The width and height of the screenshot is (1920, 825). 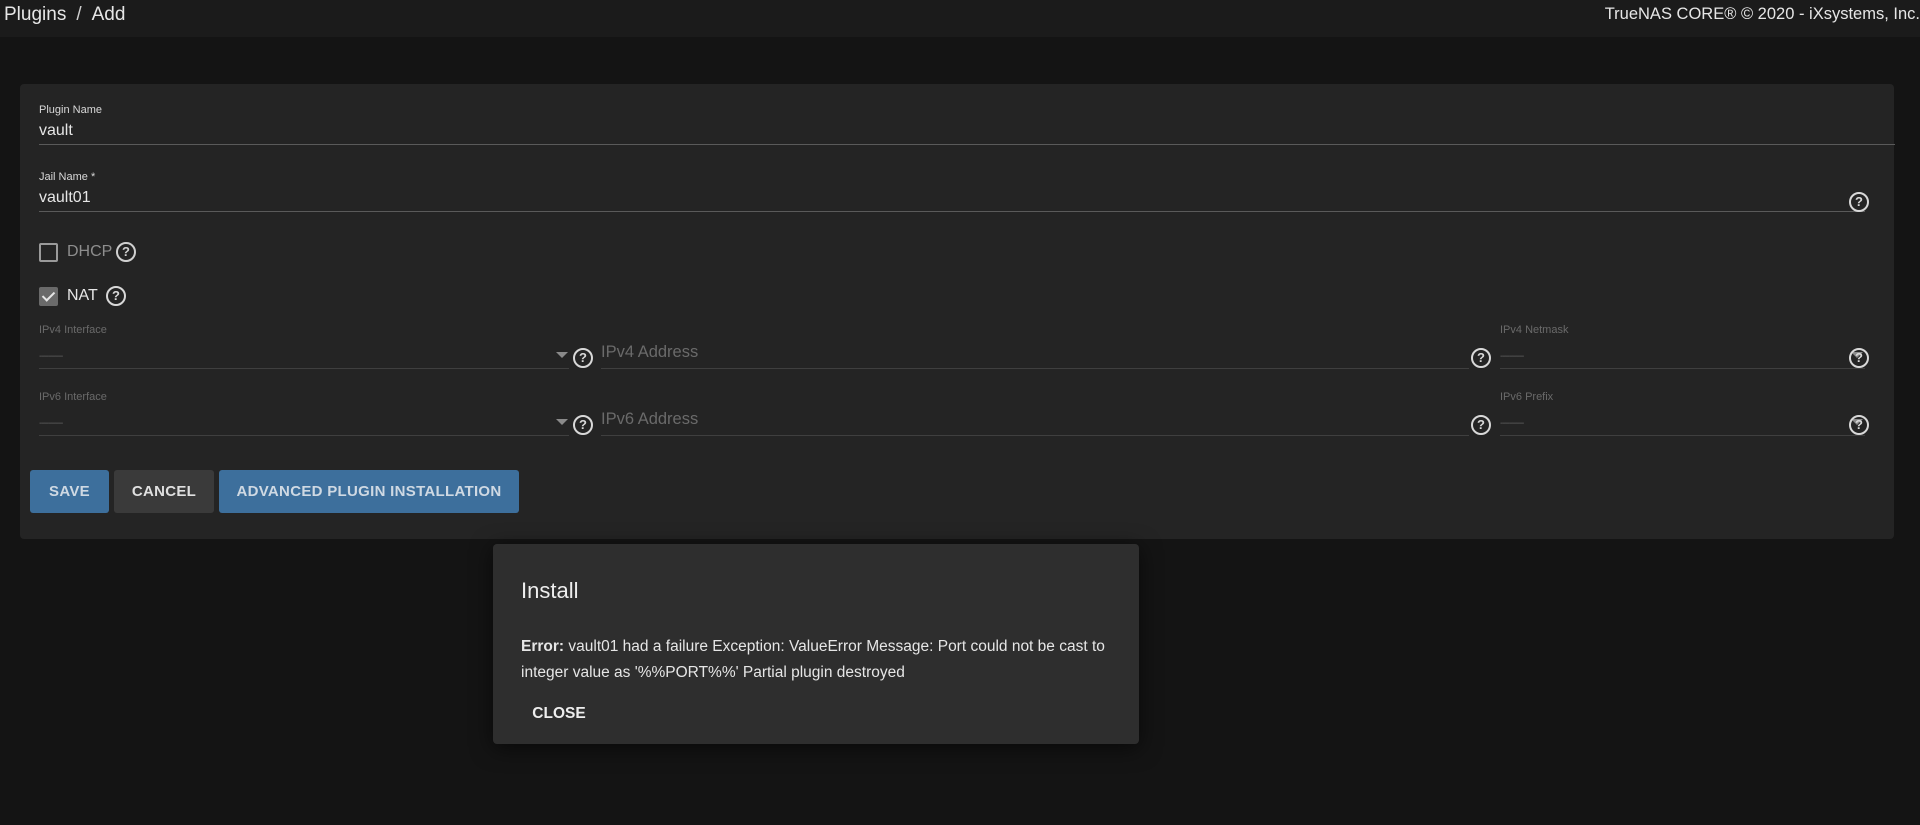 What do you see at coordinates (1481, 358) in the screenshot?
I see `ipv4-address-help-icon: ?` at bounding box center [1481, 358].